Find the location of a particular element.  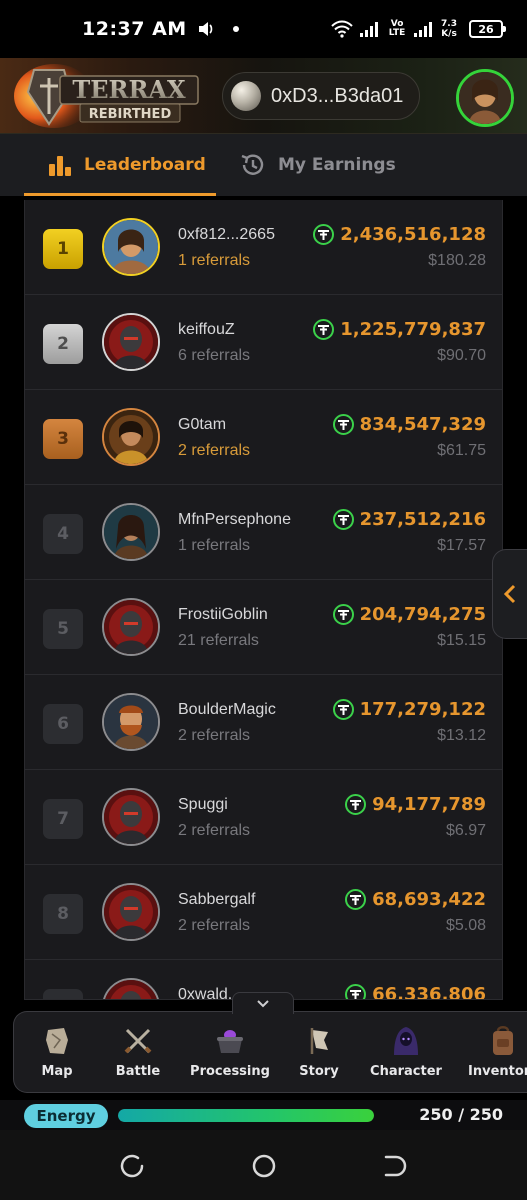

score-value: 2,436,516,128 is located at coordinates (413, 234).